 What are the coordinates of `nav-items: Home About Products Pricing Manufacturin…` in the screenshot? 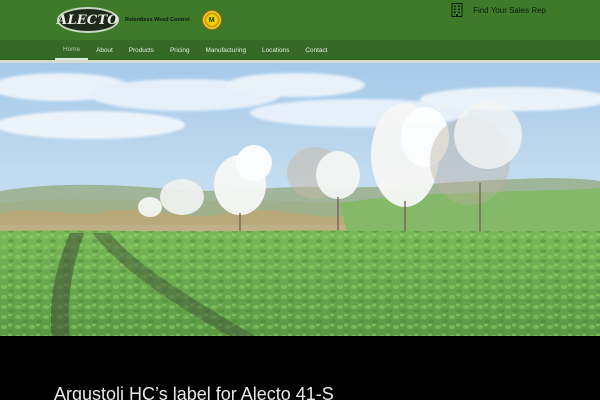 It's located at (195, 50).